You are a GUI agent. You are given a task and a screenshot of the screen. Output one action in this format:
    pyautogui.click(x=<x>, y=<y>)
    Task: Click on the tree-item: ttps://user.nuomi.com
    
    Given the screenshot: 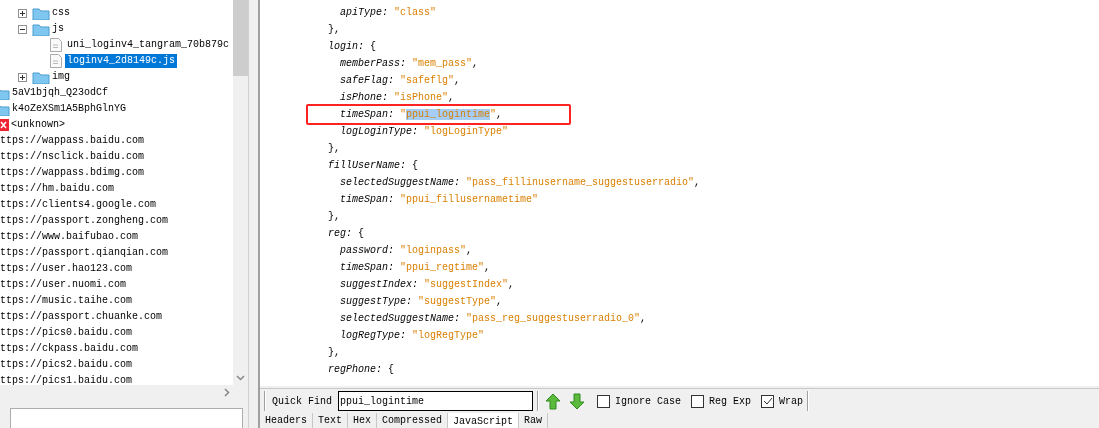 What is the action you would take?
    pyautogui.click(x=64, y=285)
    